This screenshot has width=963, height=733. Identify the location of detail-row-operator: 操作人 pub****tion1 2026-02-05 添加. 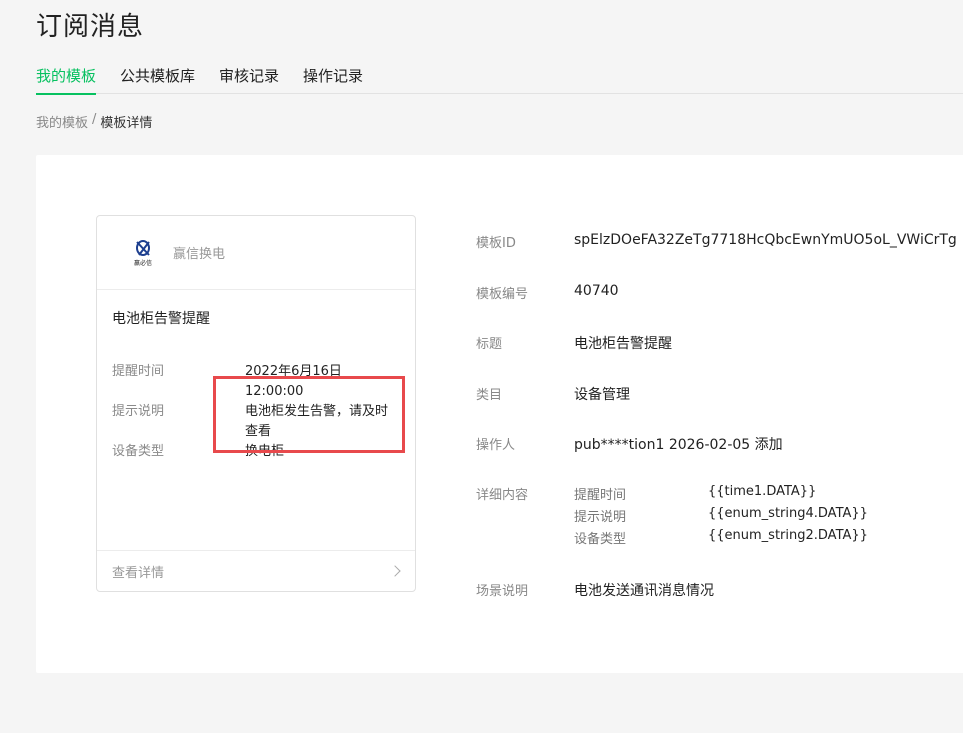
(629, 444).